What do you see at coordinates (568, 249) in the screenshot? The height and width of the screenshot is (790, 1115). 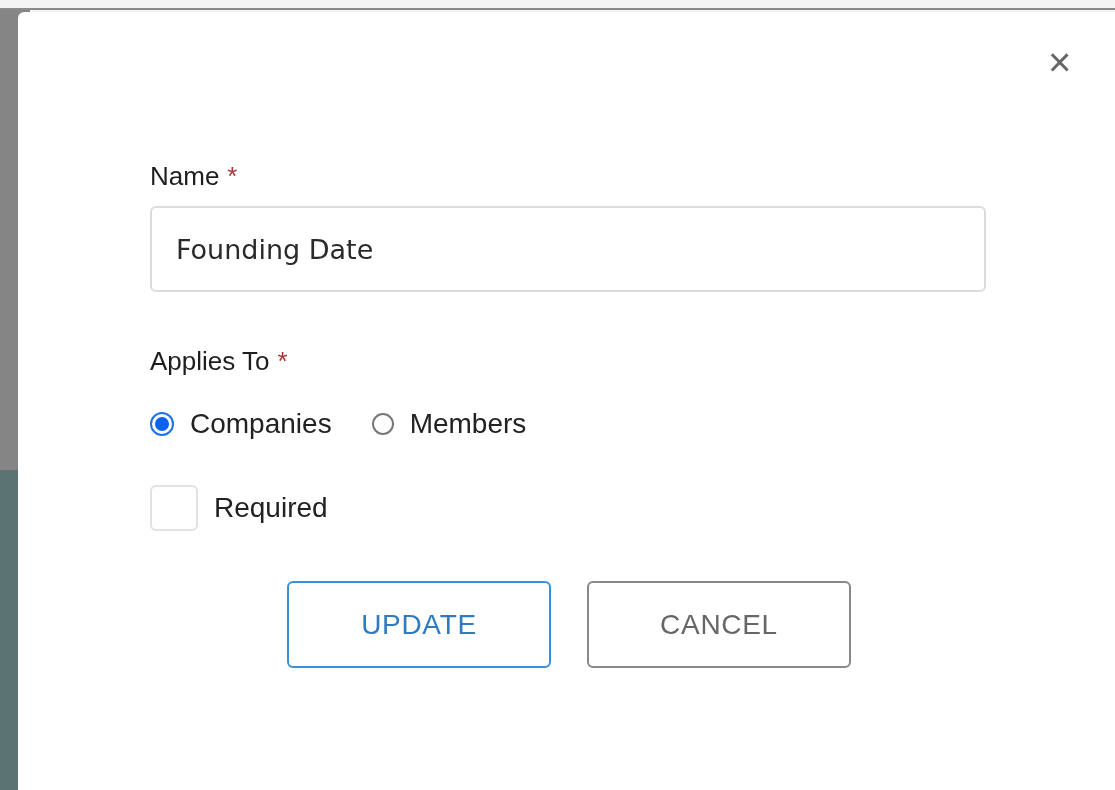 I see `name-field: Founding Date` at bounding box center [568, 249].